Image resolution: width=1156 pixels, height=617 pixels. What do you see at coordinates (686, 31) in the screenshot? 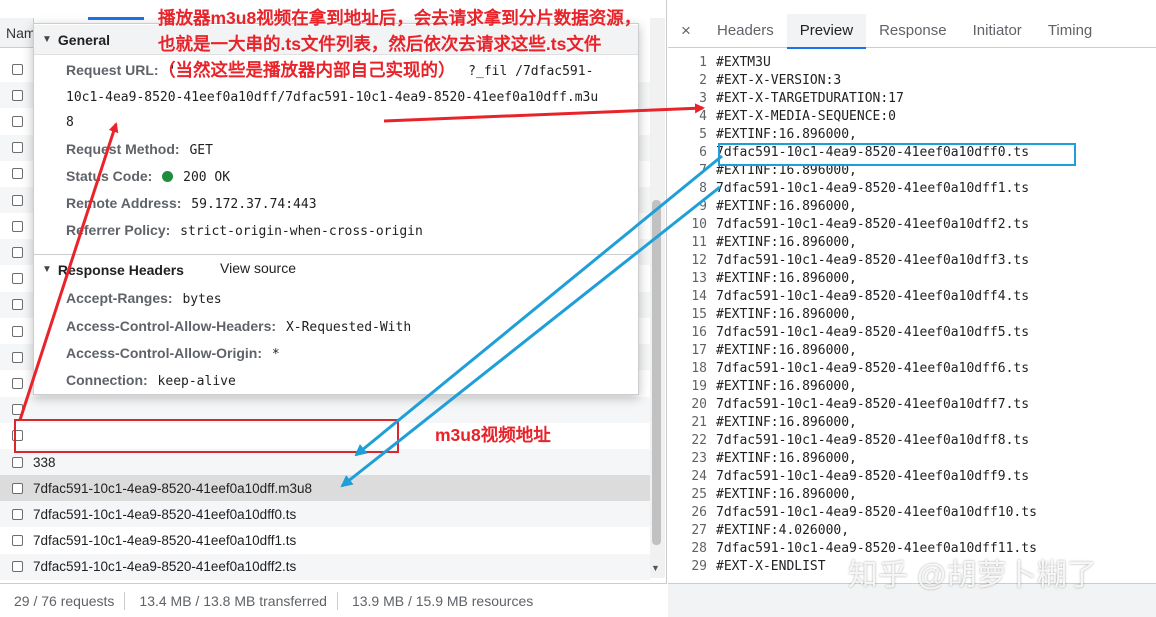
I see `close-icon: ×` at bounding box center [686, 31].